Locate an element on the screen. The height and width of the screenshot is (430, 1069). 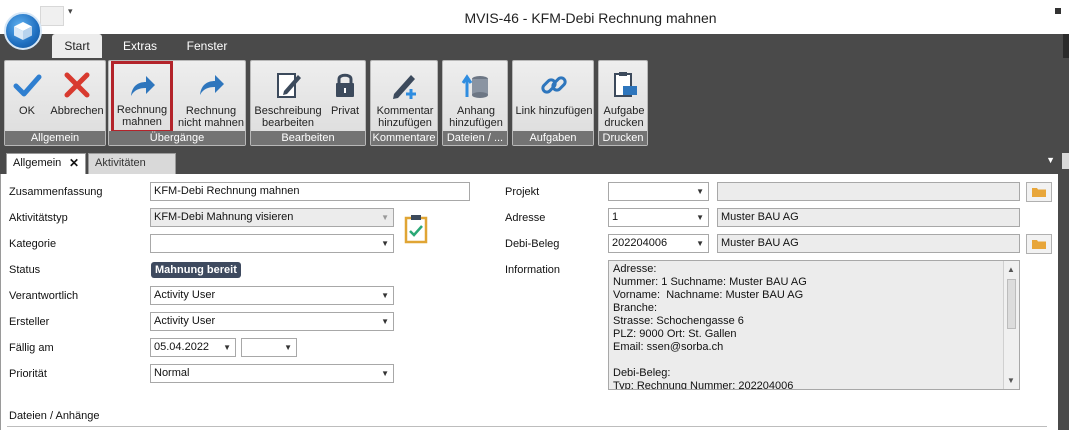
kommentar-label-1: Kommentar is located at coordinates (405, 111).